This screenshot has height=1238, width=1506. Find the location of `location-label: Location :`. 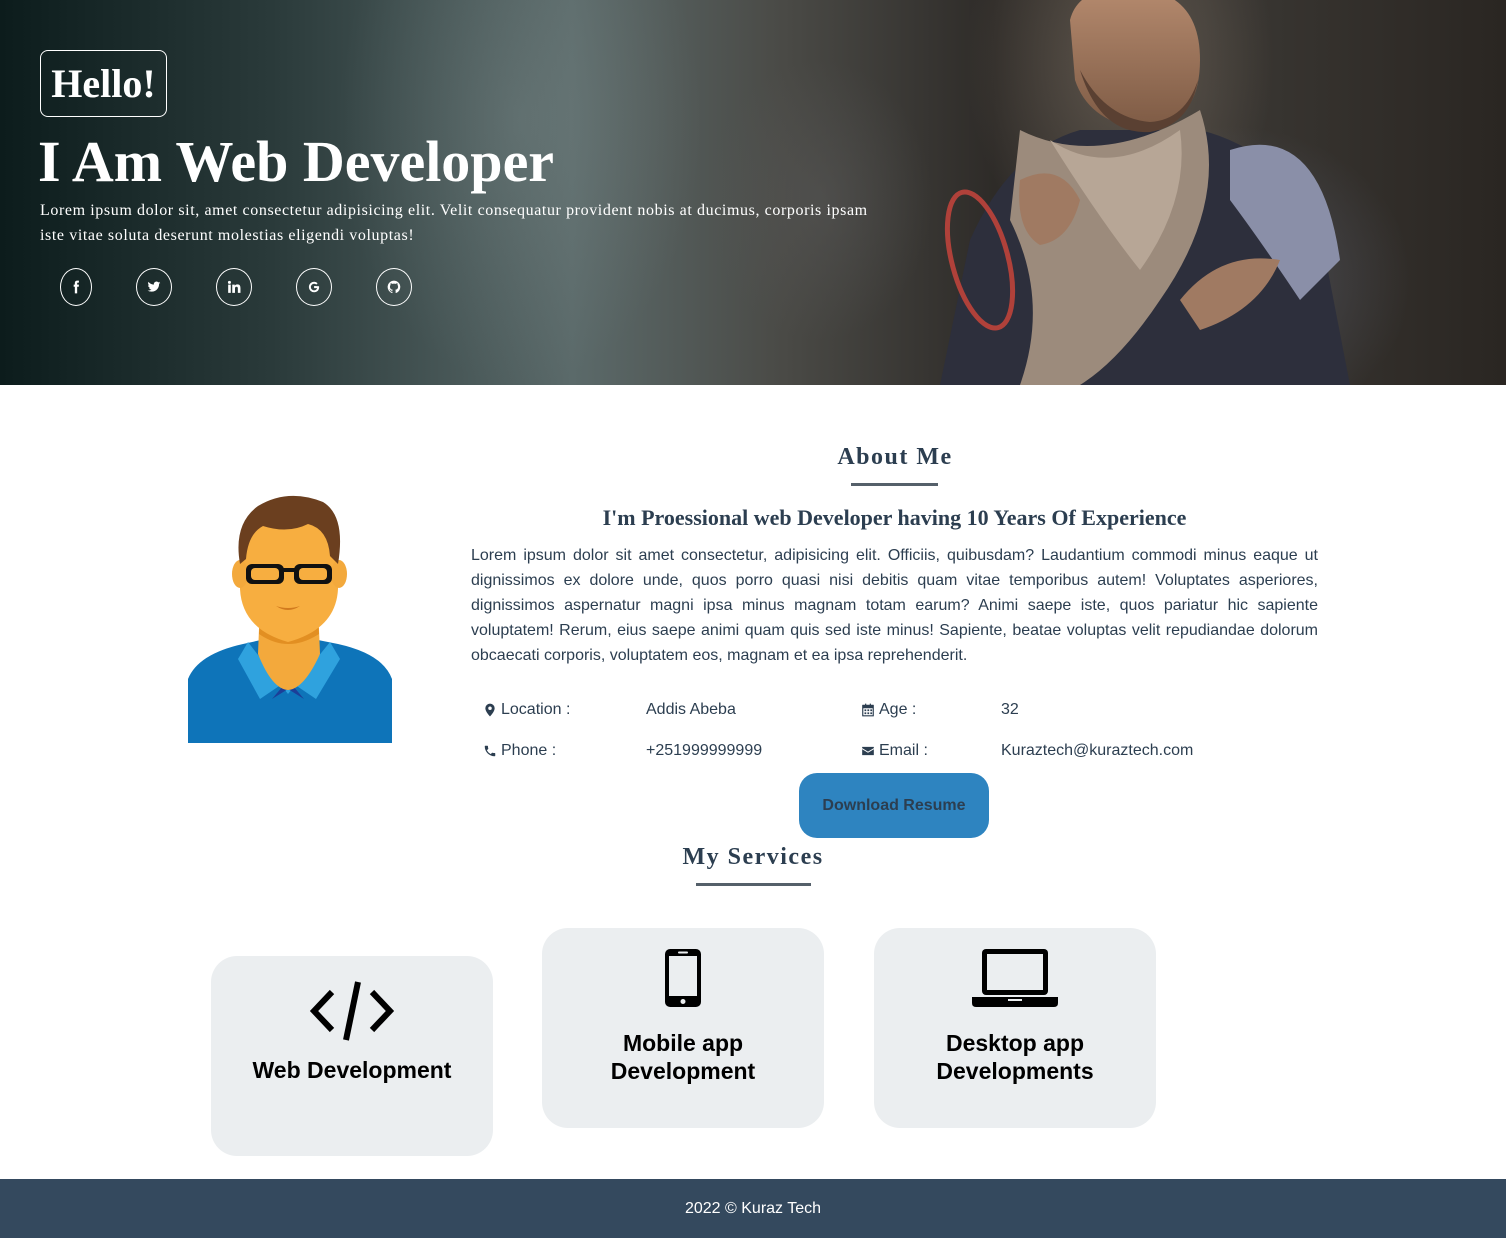

location-label: Location : is located at coordinates (526, 710).